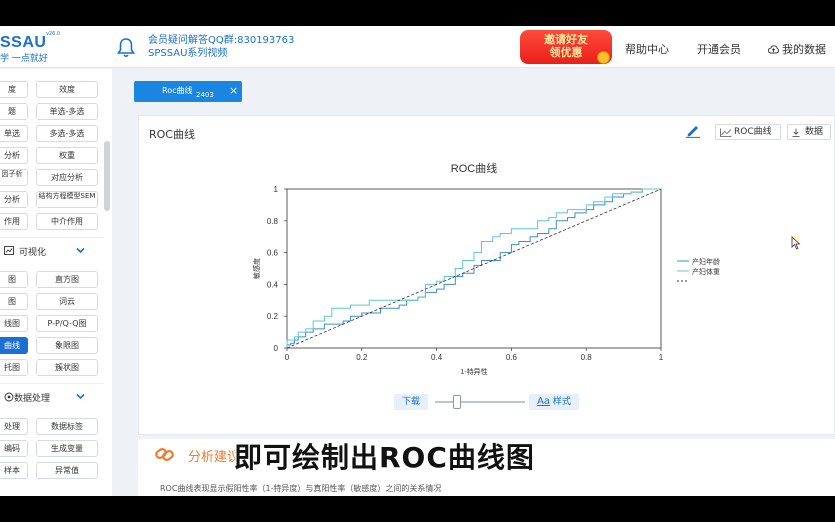 This screenshot has width=835, height=522. I want to click on nav-my-data-label: 我的数据, so click(804, 49).